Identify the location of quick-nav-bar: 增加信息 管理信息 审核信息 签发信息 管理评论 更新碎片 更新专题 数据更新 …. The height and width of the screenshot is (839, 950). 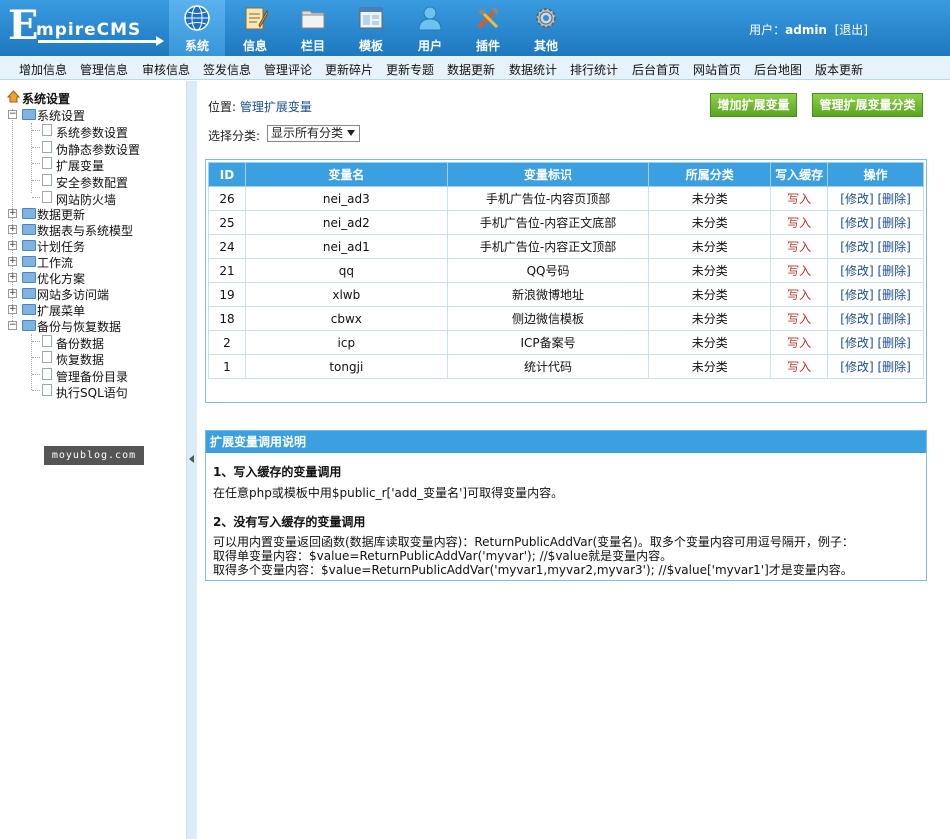
(475, 68).